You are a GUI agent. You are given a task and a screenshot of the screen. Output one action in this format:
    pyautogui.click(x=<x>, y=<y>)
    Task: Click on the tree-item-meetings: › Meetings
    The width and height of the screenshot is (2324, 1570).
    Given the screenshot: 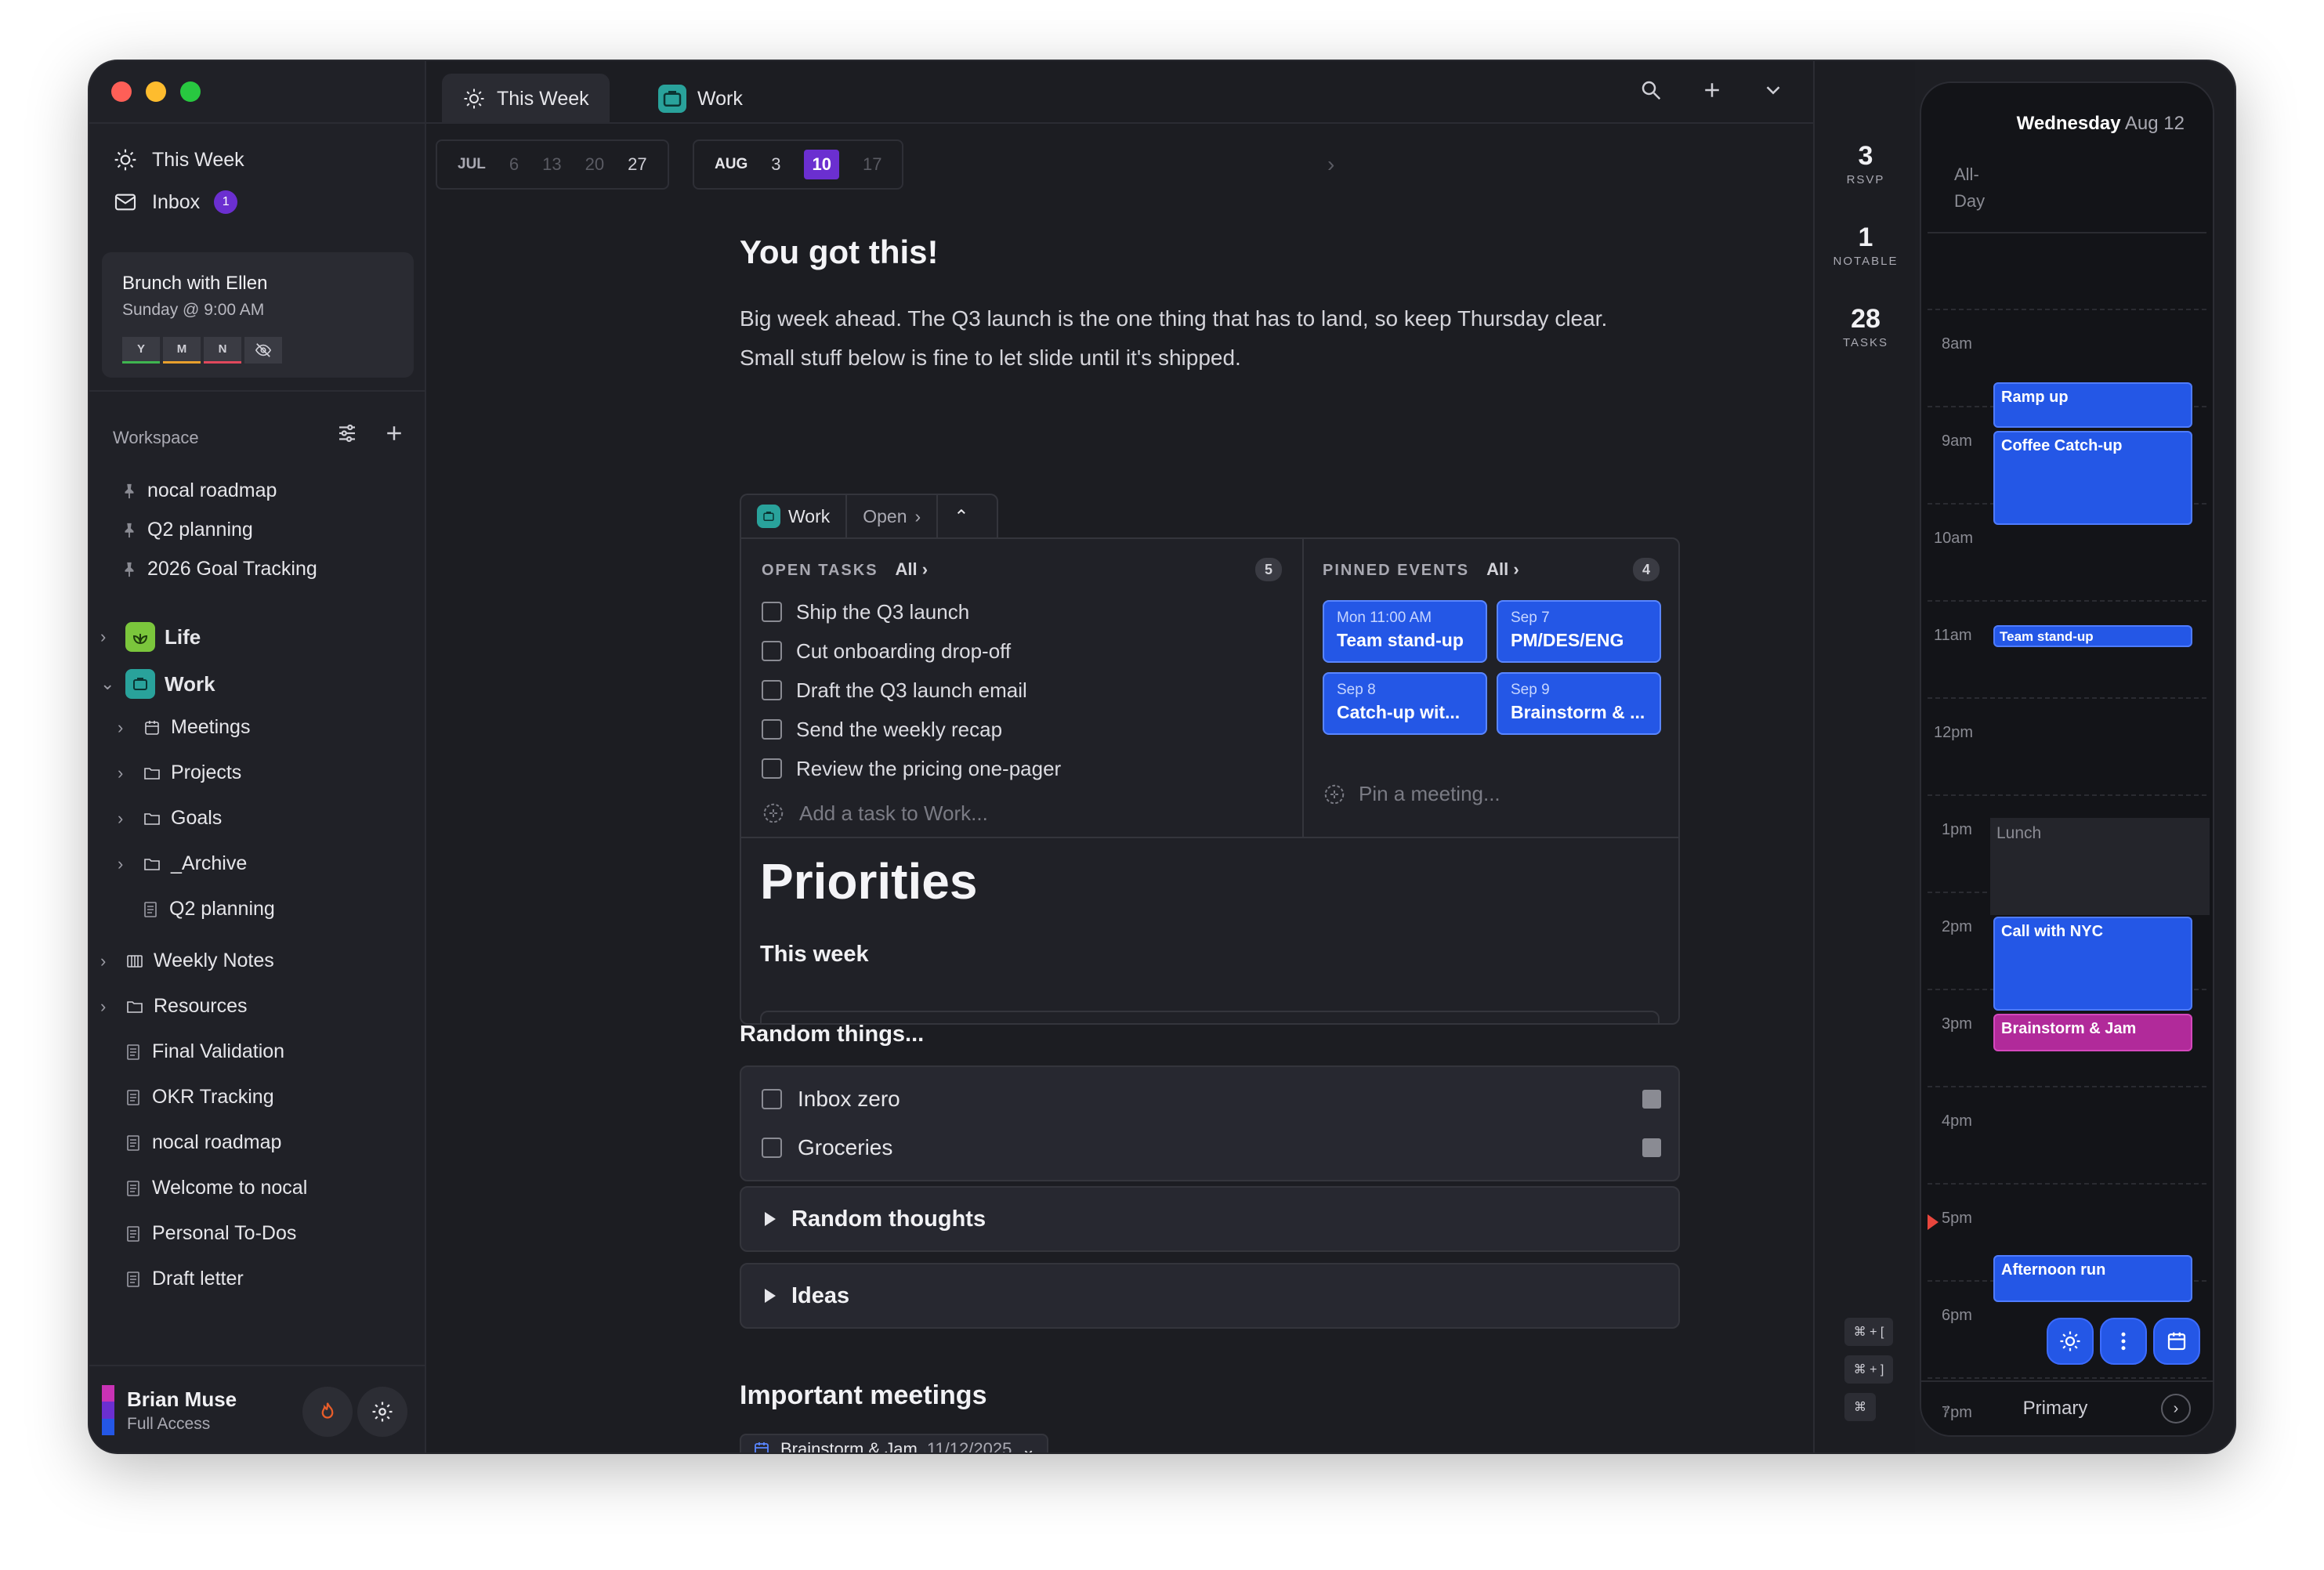 What is the action you would take?
    pyautogui.click(x=184, y=727)
    